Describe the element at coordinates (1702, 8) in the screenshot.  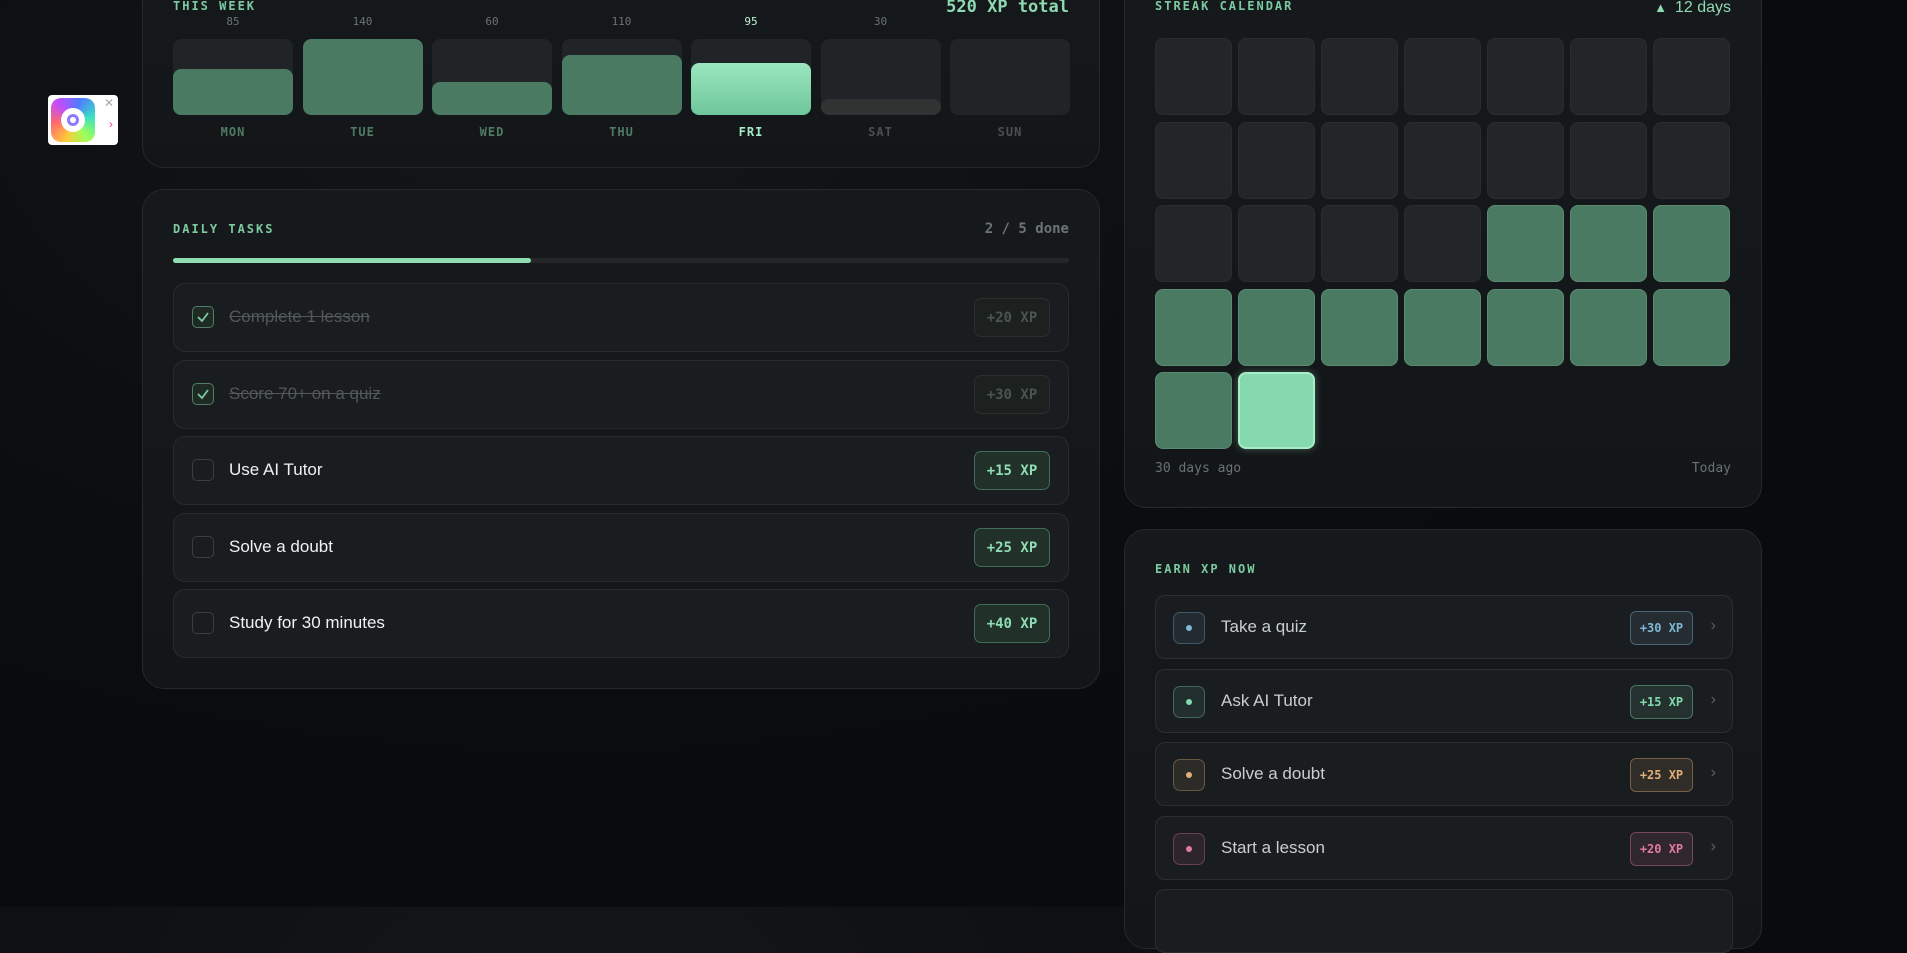
I see `streak-days-text: 12 days` at that location.